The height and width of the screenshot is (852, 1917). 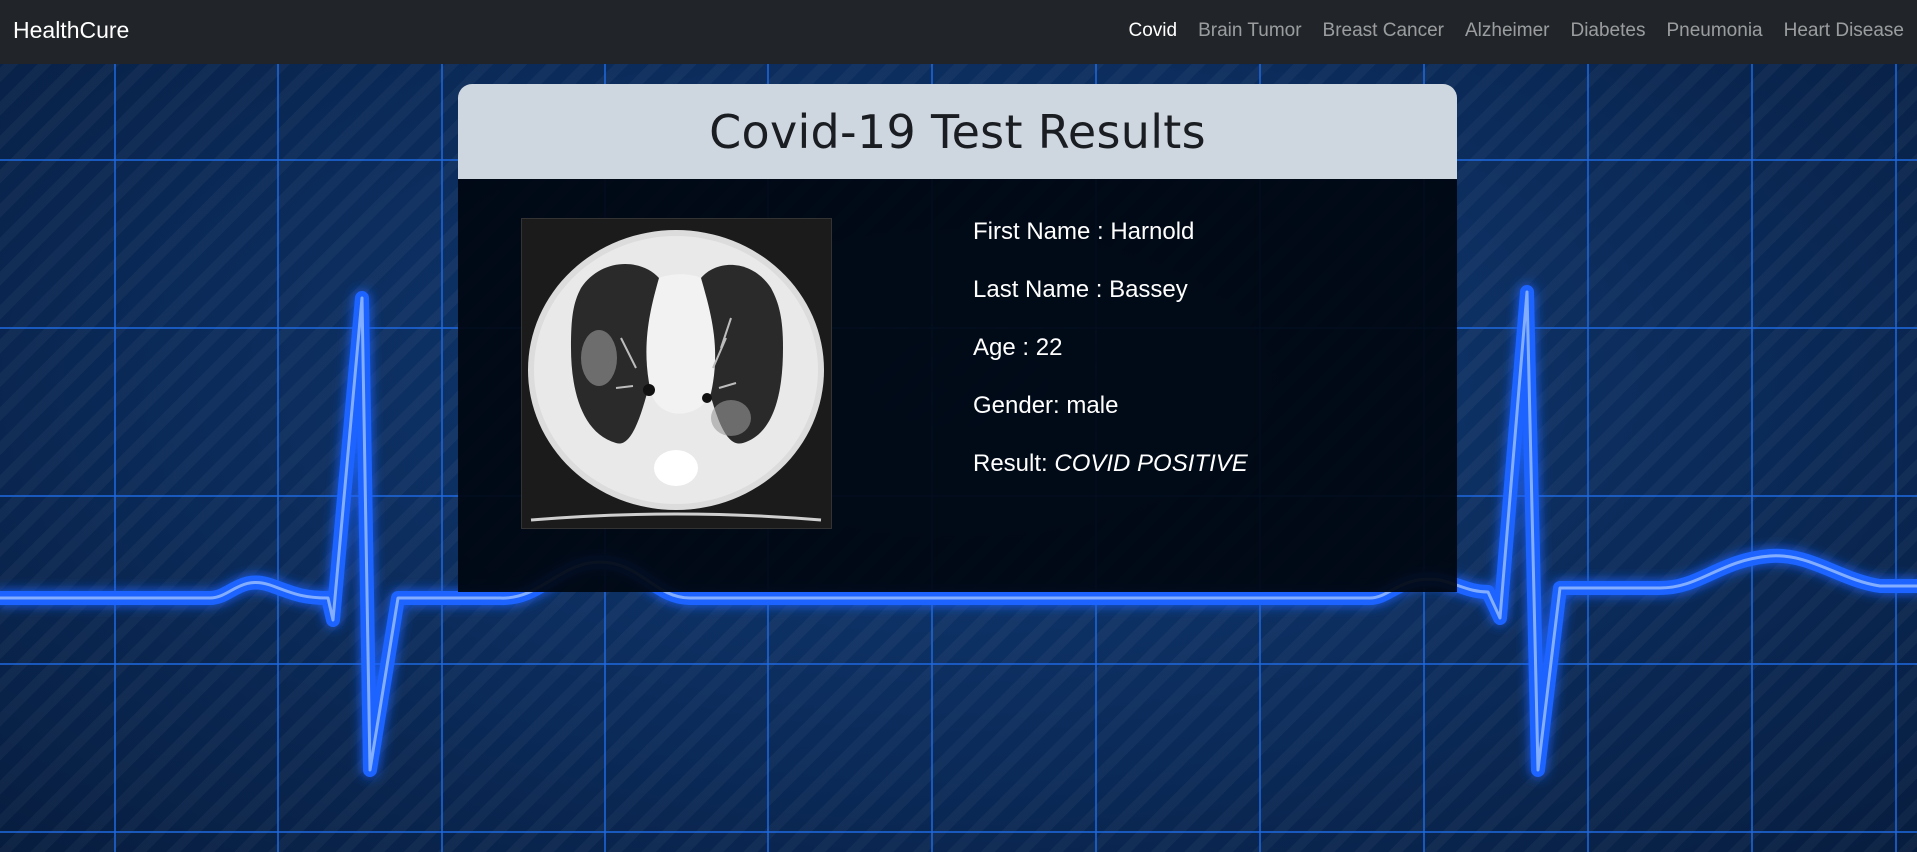 I want to click on last-name-label: Last Name :, so click(x=1041, y=289).